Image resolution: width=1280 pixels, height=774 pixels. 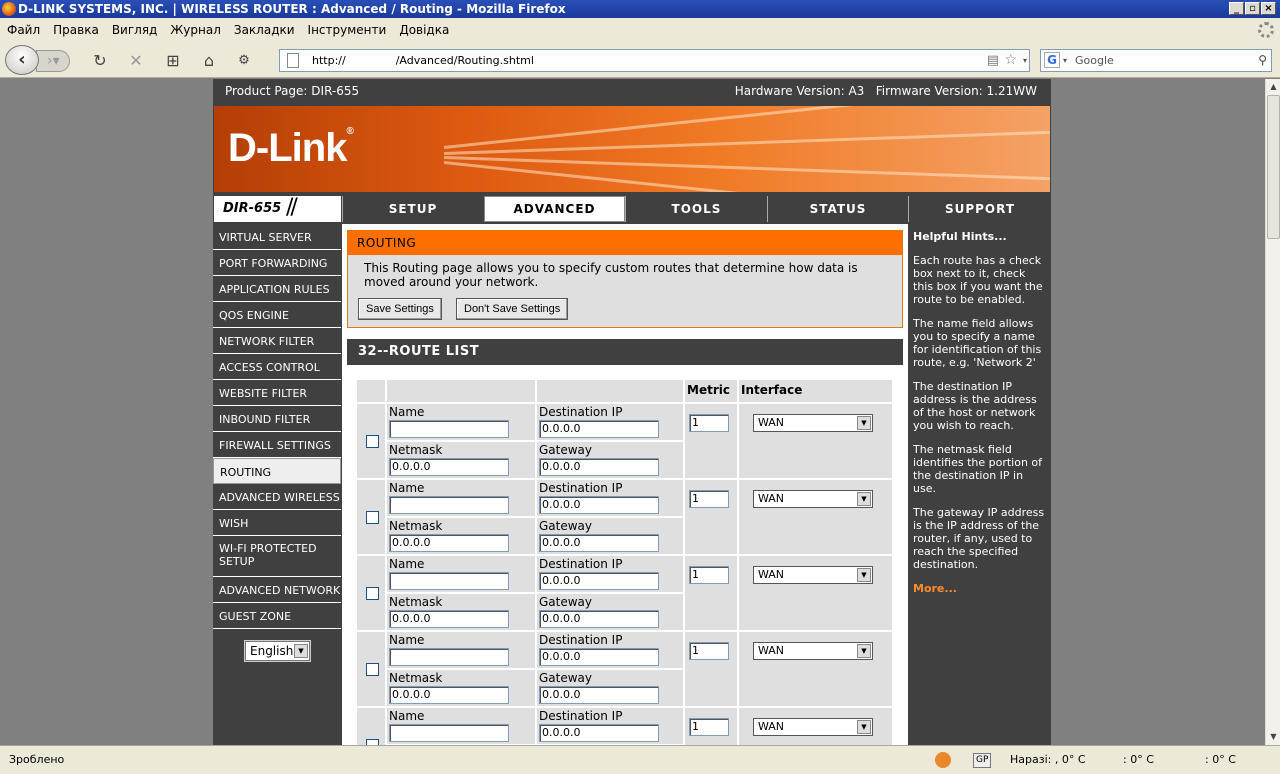 What do you see at coordinates (277, 367) in the screenshot?
I see `sidebar-item-access-control: ACCESS CONTROL` at bounding box center [277, 367].